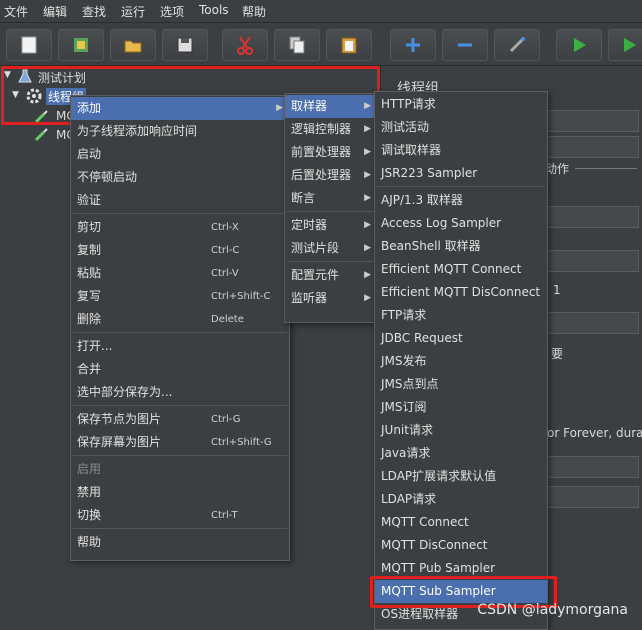  What do you see at coordinates (180, 442) in the screenshot?
I see `context-menu-item: 保存屏幕为图片 Ctrl+Shift-G` at bounding box center [180, 442].